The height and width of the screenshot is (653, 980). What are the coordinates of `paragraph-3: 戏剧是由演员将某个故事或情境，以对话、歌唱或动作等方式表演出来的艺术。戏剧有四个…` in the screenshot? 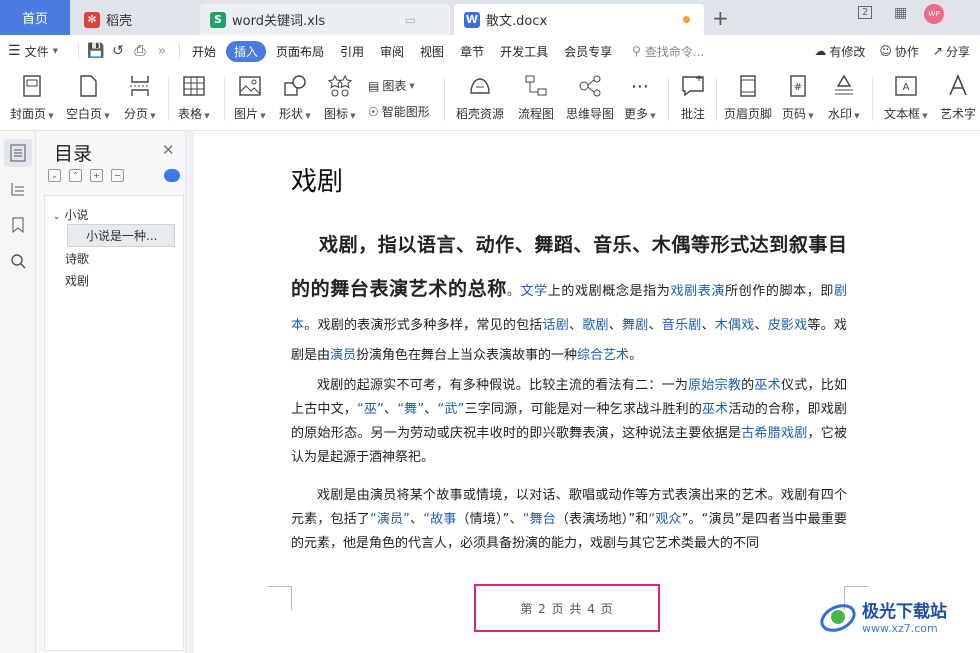 It's located at (569, 520).